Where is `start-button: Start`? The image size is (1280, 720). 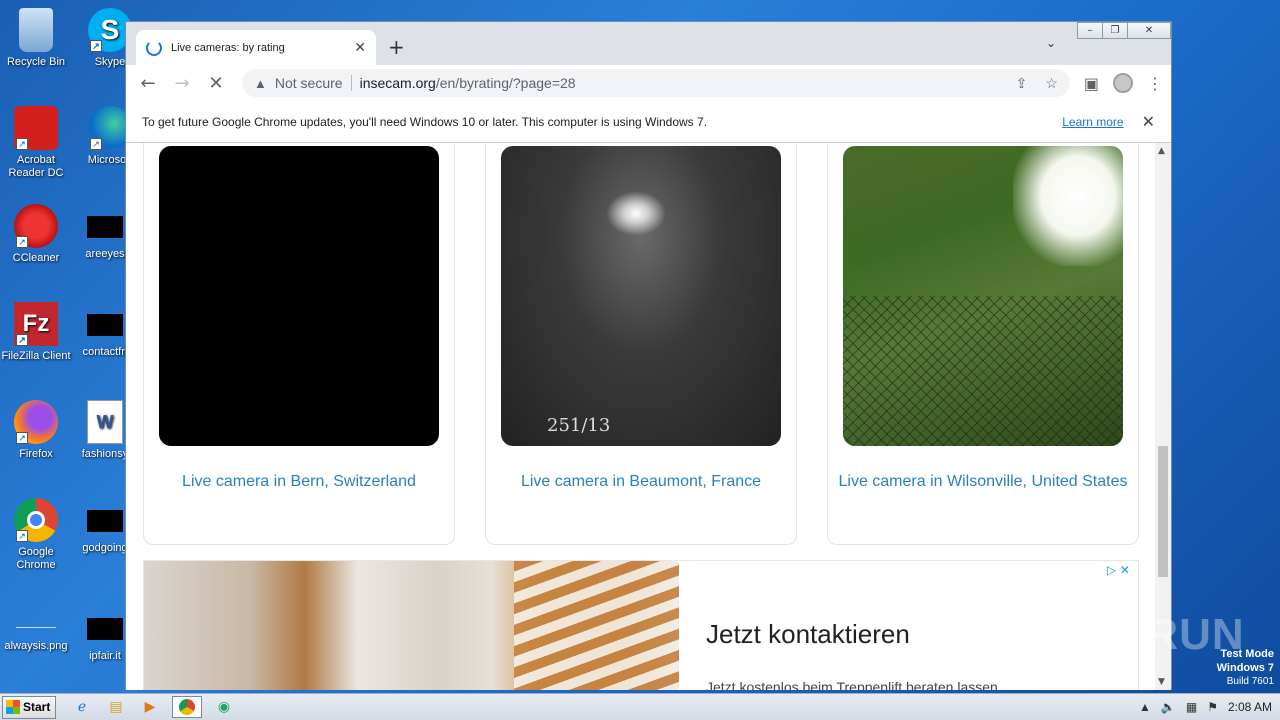
start-button: Start is located at coordinates (29, 707).